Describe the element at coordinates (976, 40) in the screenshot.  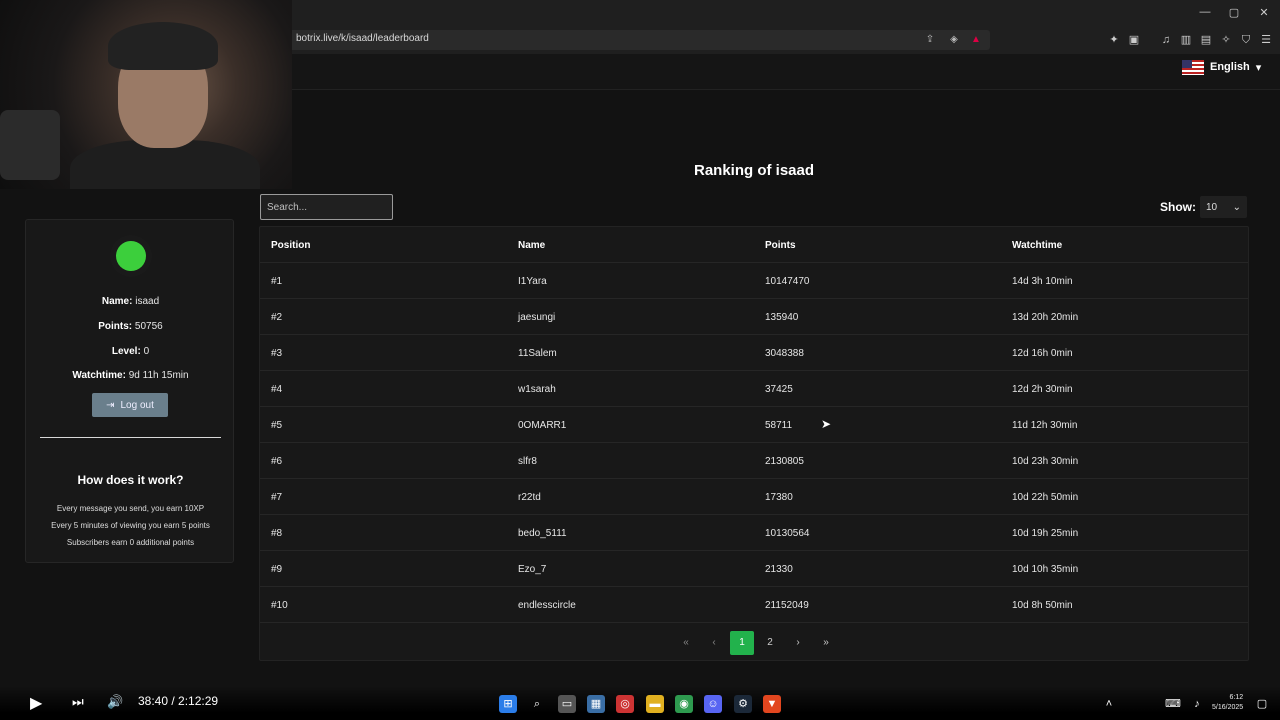
I see `rewards-icon: ▲` at that location.